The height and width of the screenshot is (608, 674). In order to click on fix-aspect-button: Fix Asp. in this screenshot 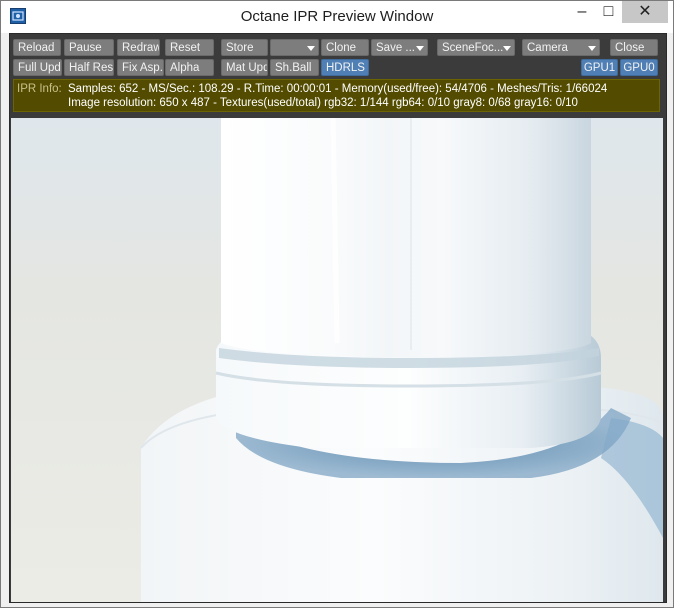, I will do `click(140, 67)`.